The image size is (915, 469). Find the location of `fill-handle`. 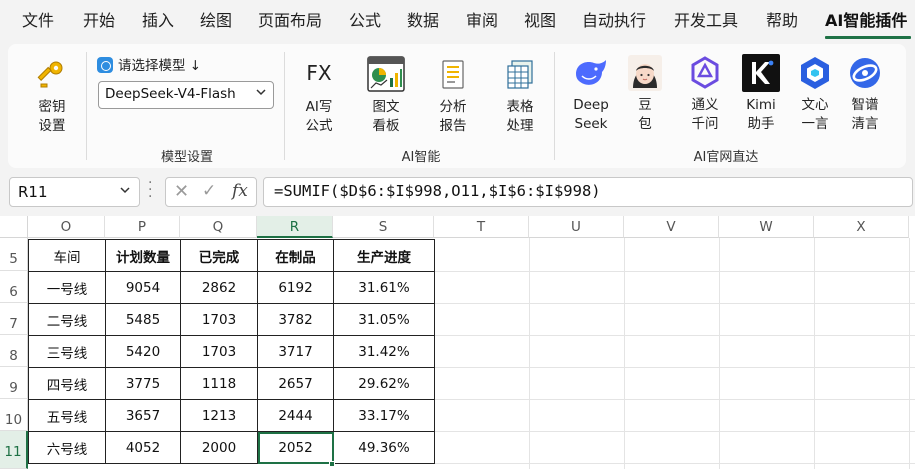

fill-handle is located at coordinates (332, 464).